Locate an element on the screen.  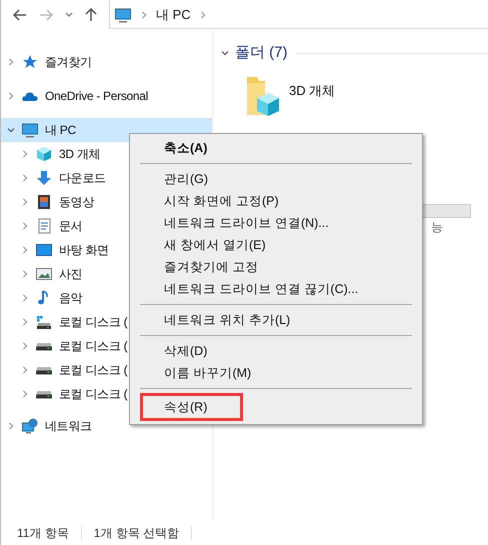
sidebar-label: 바탕 화면 is located at coordinates (84, 250).